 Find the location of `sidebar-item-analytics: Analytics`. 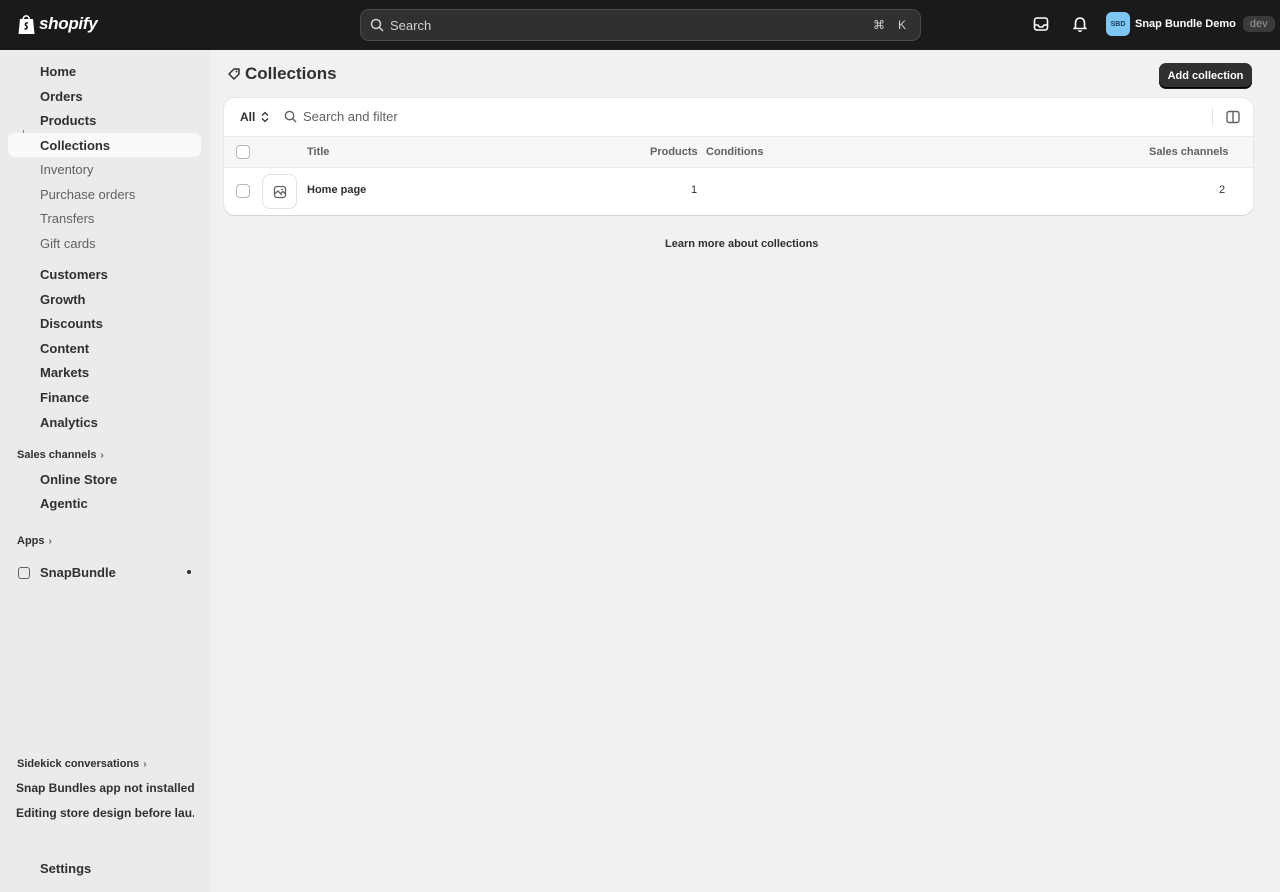

sidebar-item-analytics: Analytics is located at coordinates (104, 422).